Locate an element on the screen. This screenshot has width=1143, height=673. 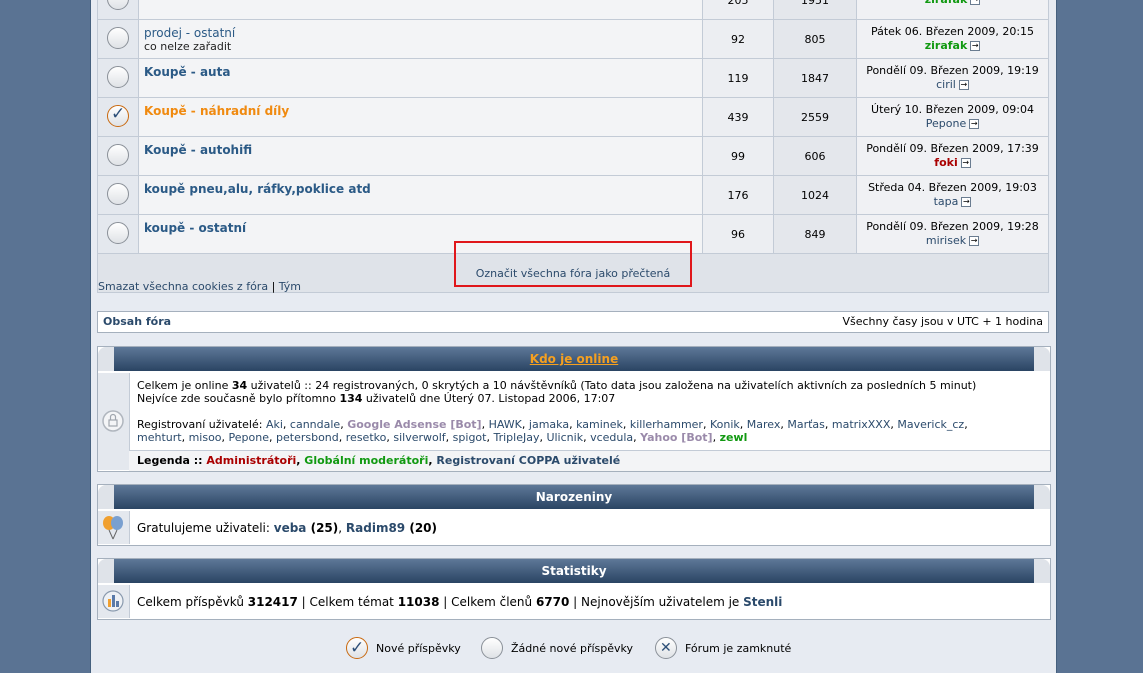
statistics-title: Statistiky is located at coordinates (574, 571).